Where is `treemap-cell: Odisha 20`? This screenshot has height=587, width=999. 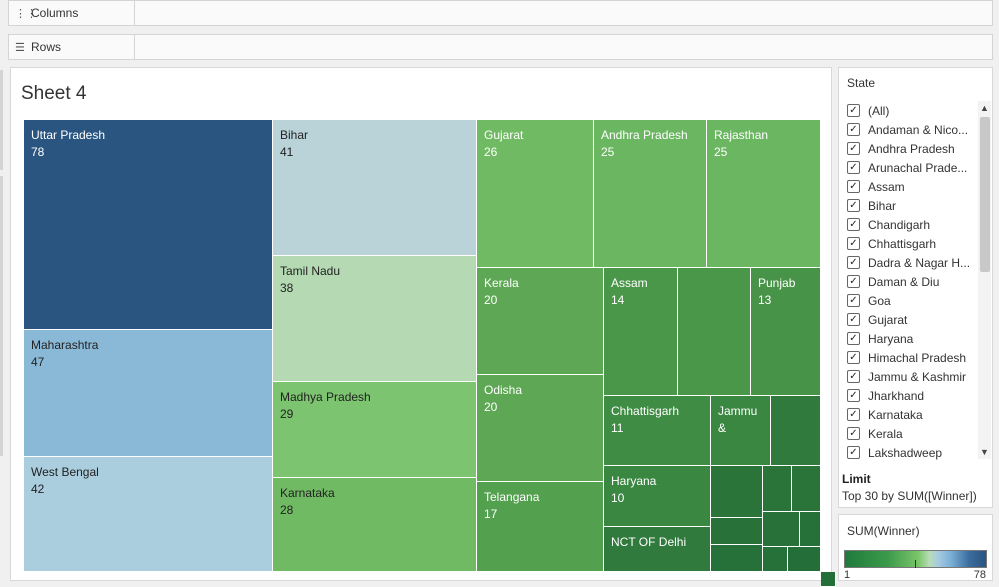
treemap-cell: Odisha 20 is located at coordinates (540, 428).